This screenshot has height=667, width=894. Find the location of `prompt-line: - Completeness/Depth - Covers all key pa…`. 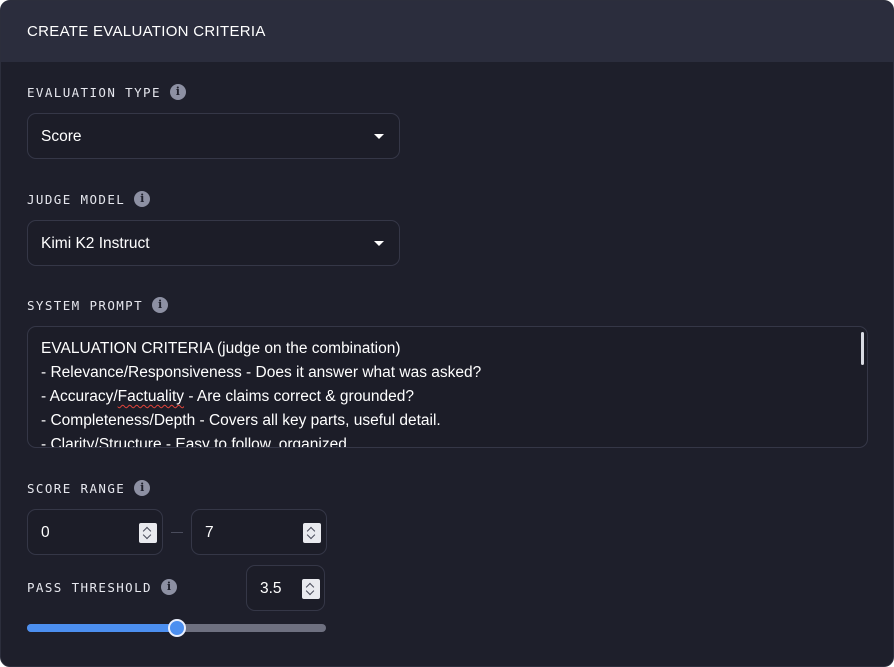

prompt-line: - Completeness/Depth - Covers all key pa… is located at coordinates (241, 420).